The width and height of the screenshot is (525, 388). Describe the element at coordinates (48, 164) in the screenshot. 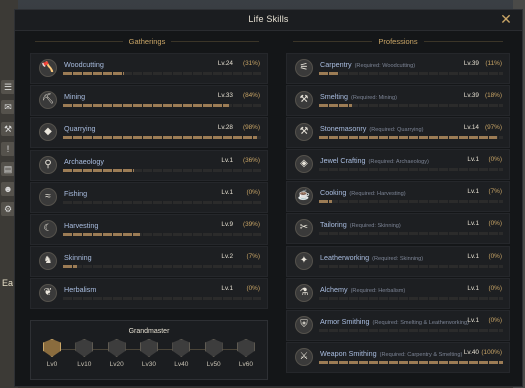

I see `shovel-icon: ⚲` at that location.